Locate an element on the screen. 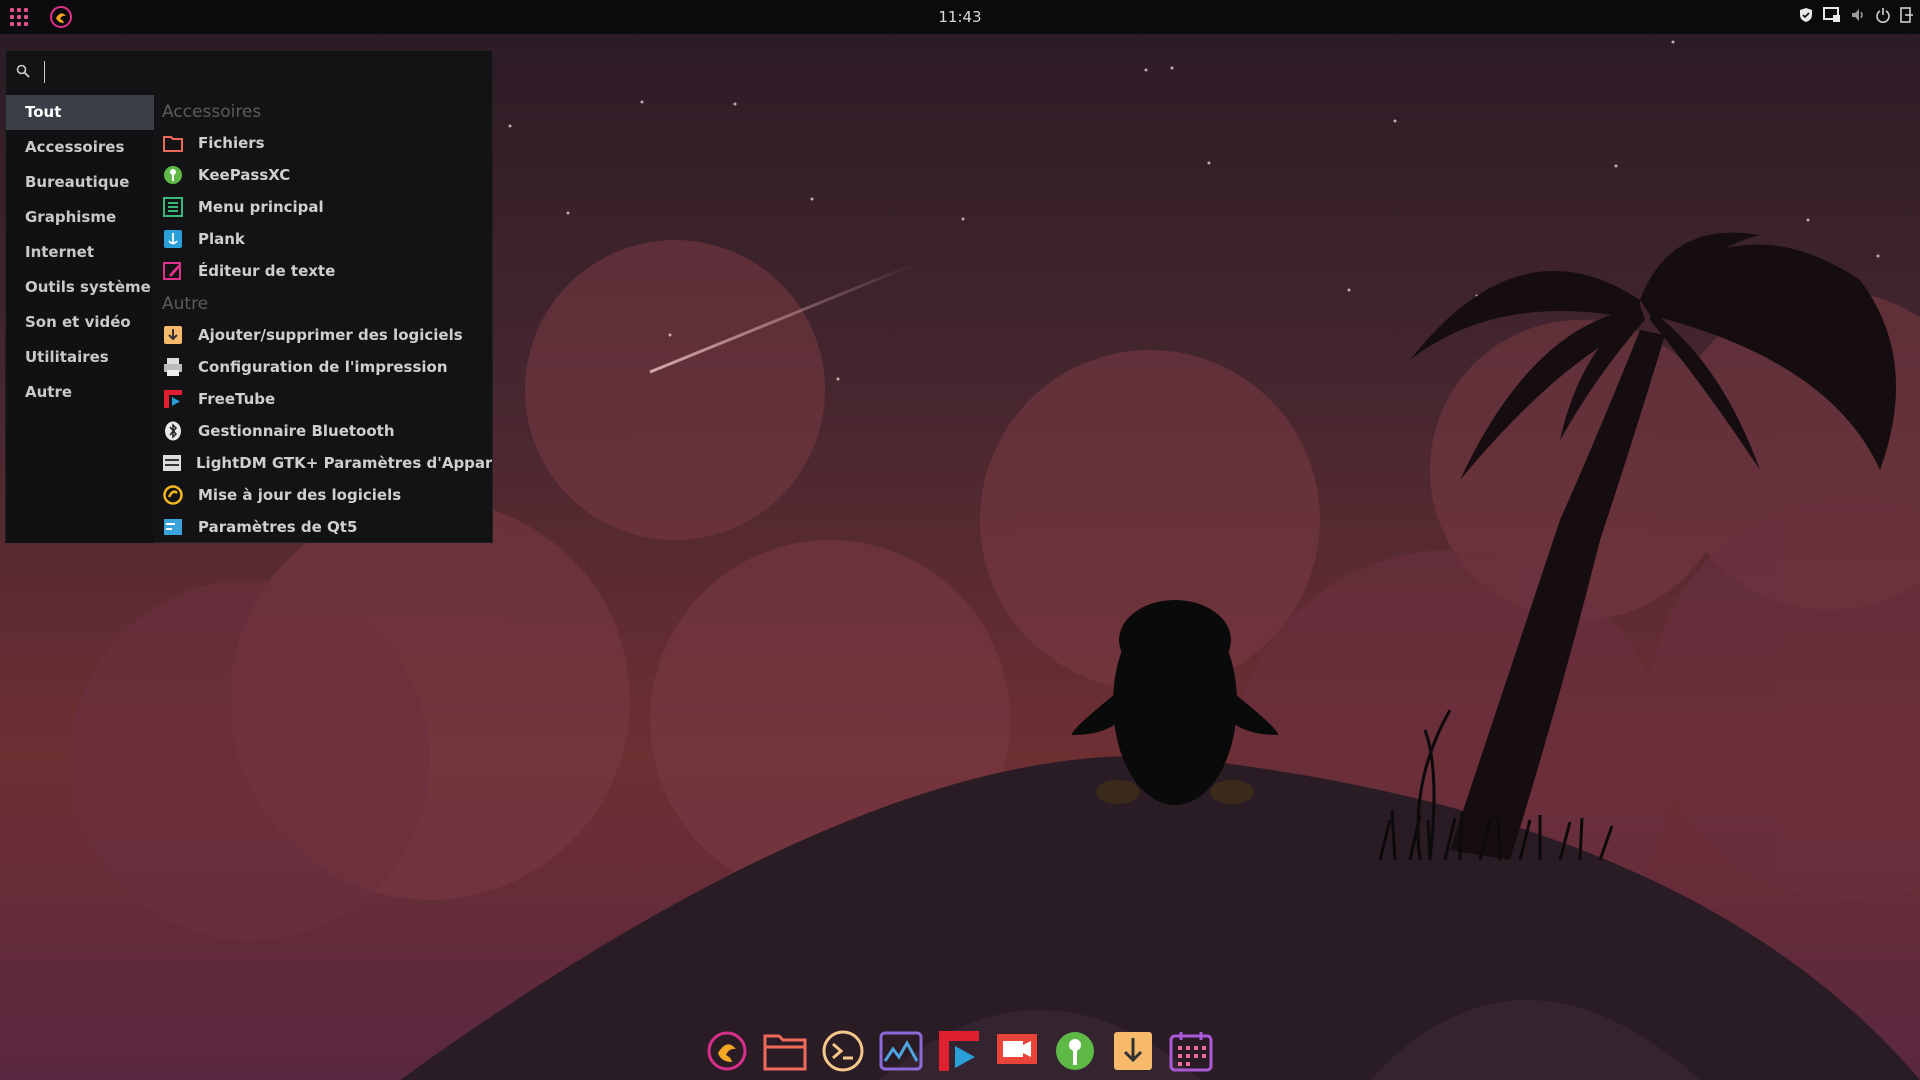  category-utilitaires: Utilitaires is located at coordinates (80, 357).